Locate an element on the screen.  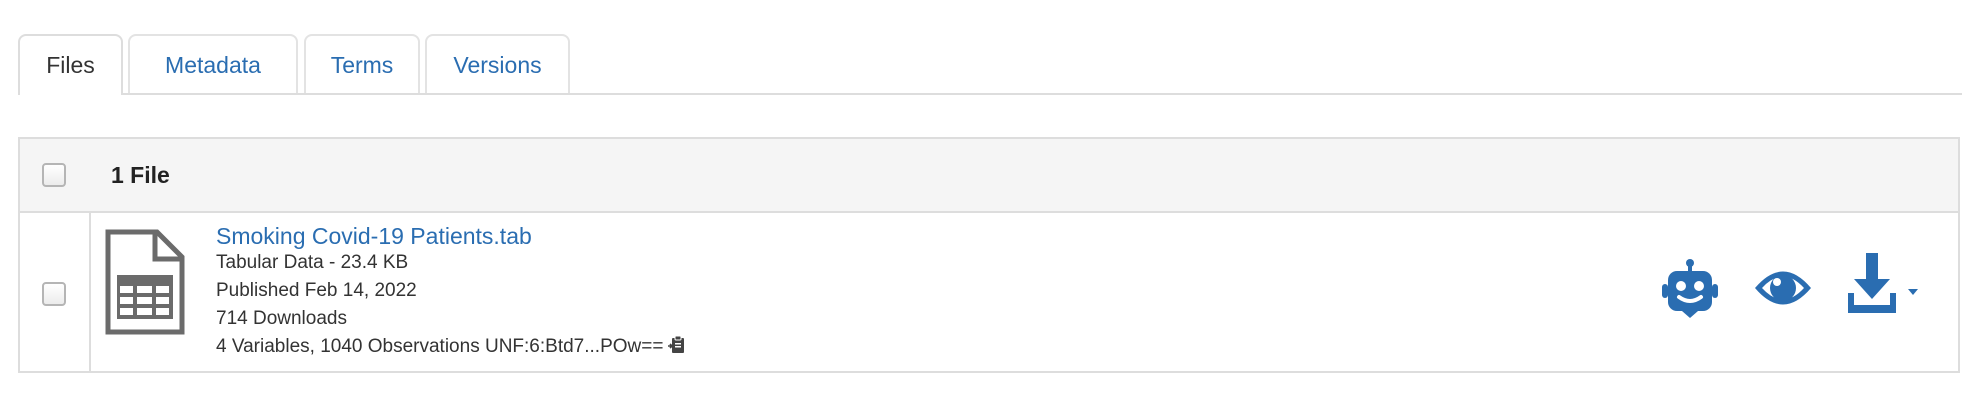
file-name-link: Smoking Covid-19 Patients.tab is located at coordinates (451, 236).